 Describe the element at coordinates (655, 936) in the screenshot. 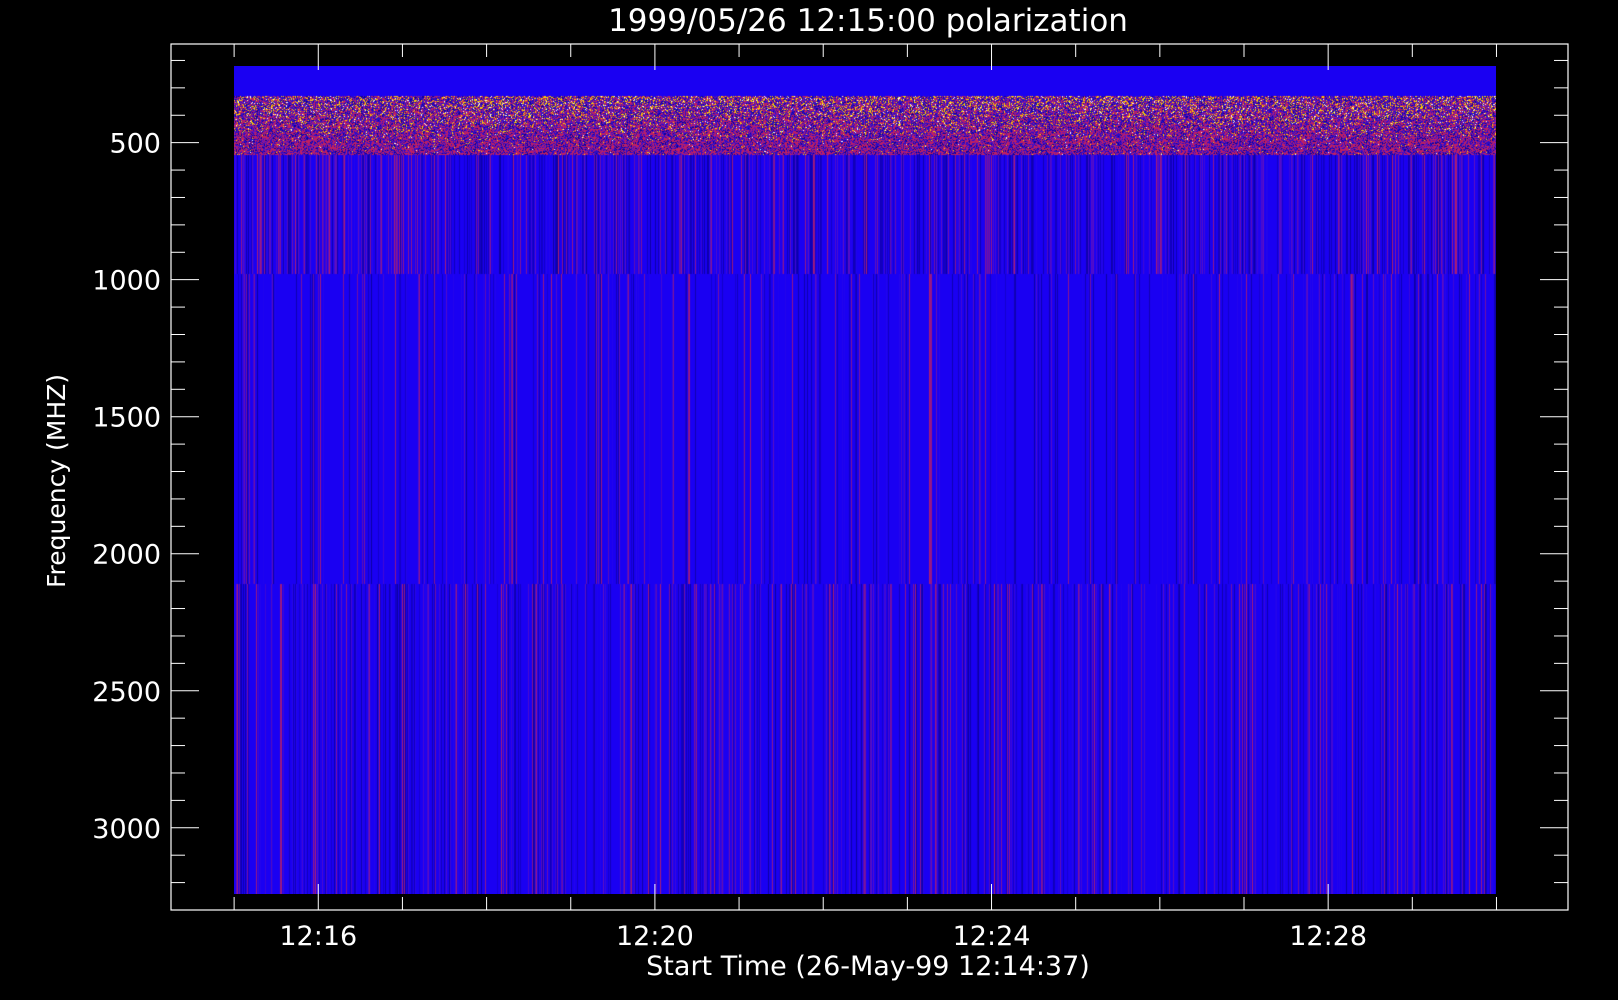

I see `x-tick-label: 12:20` at that location.